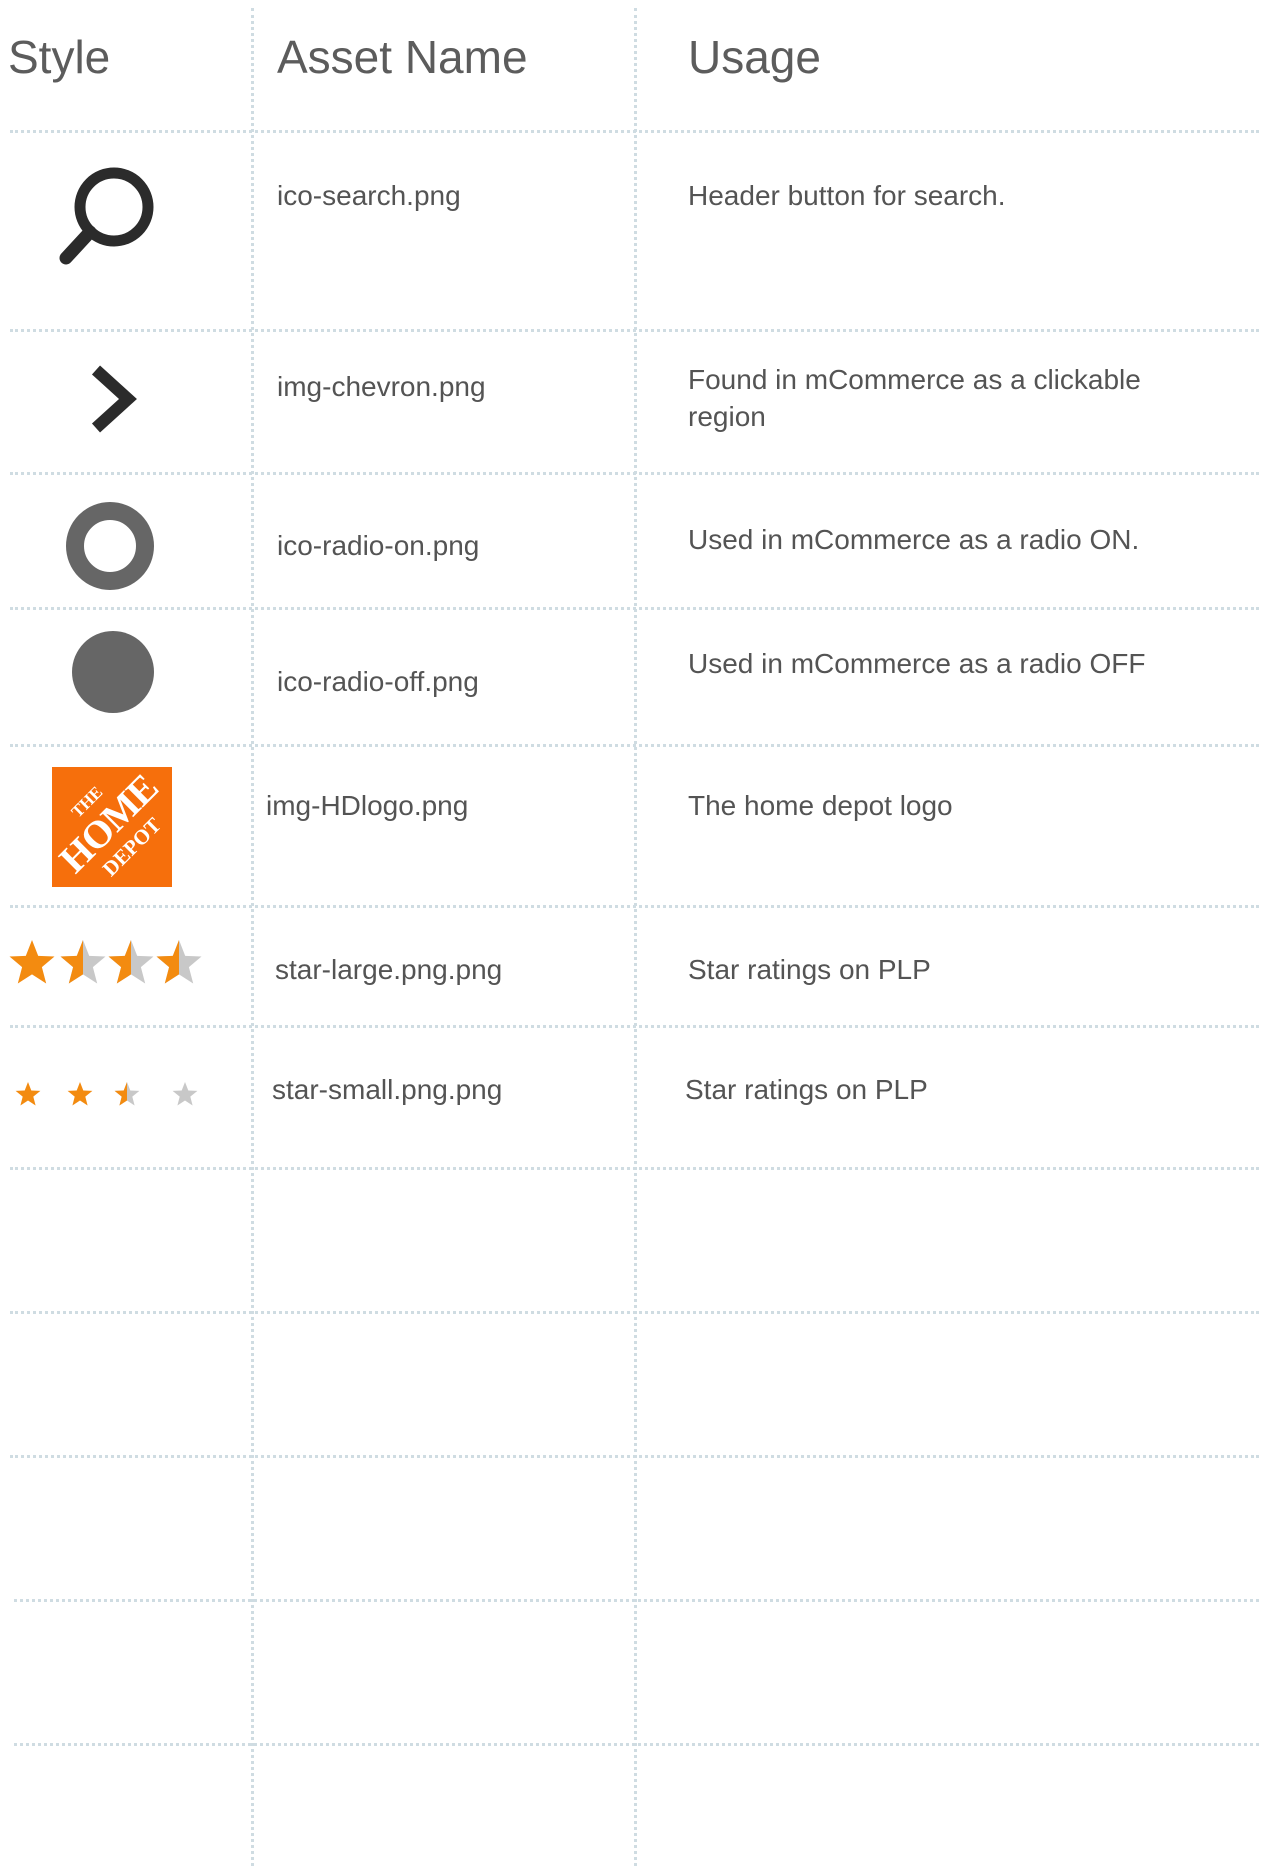 The width and height of the screenshot is (1262, 1866). What do you see at coordinates (847, 195) in the screenshot?
I see `usage-text: Header button for search.` at bounding box center [847, 195].